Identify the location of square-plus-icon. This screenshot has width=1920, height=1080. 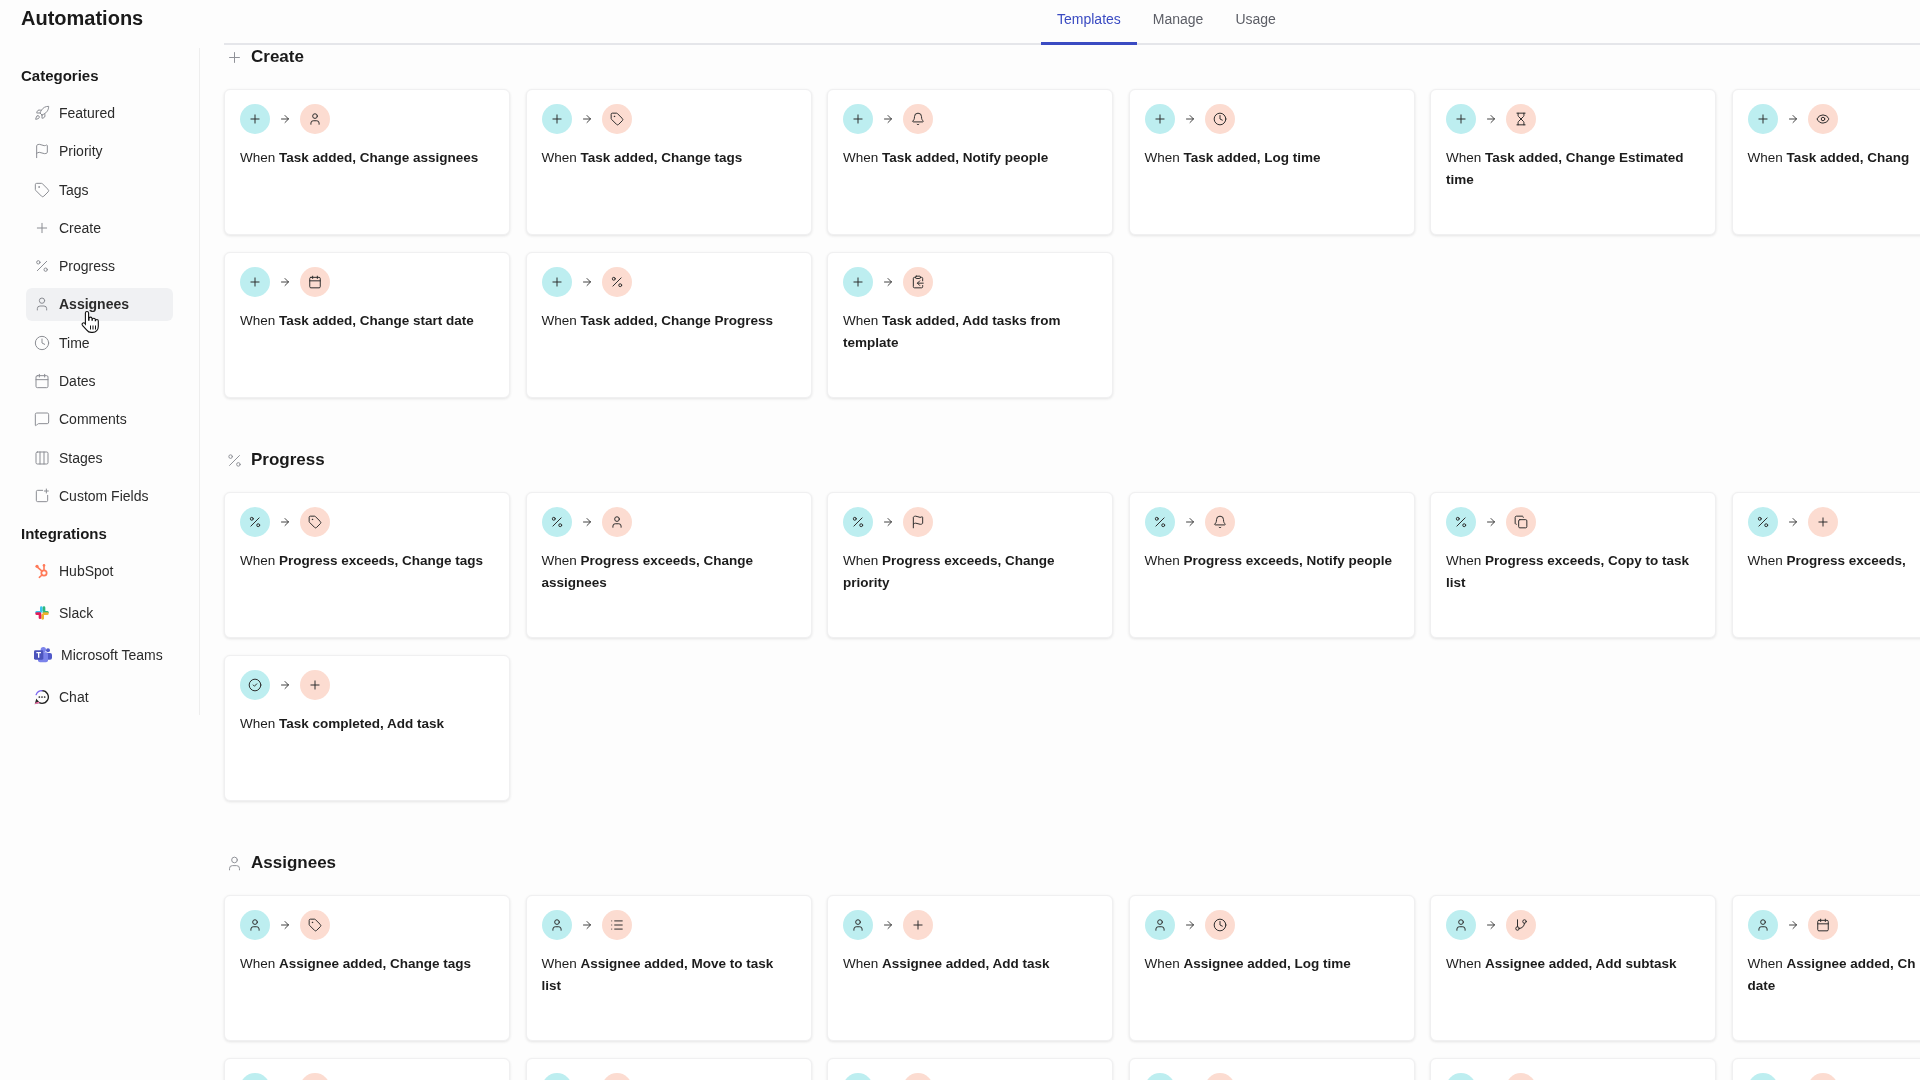
(42, 495).